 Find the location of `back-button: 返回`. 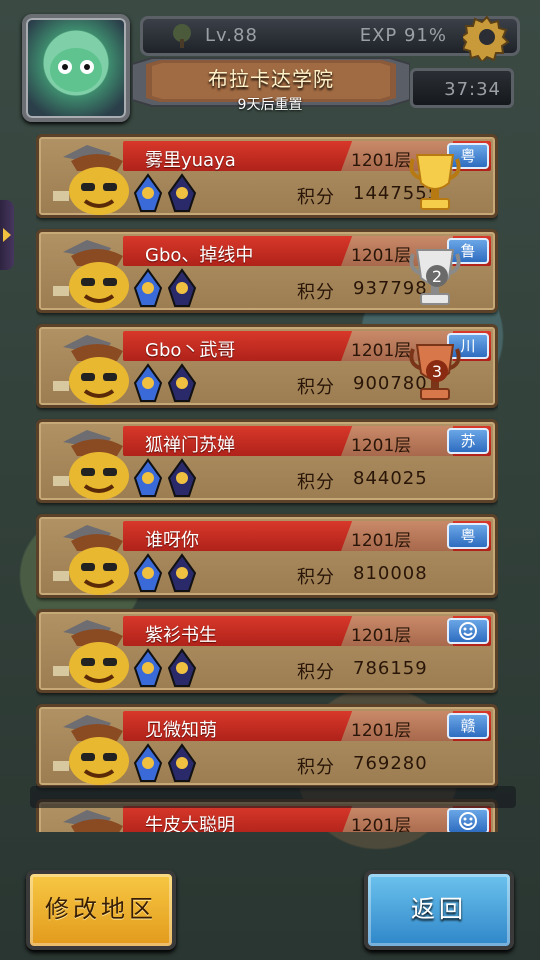

back-button: 返回 is located at coordinates (439, 910).